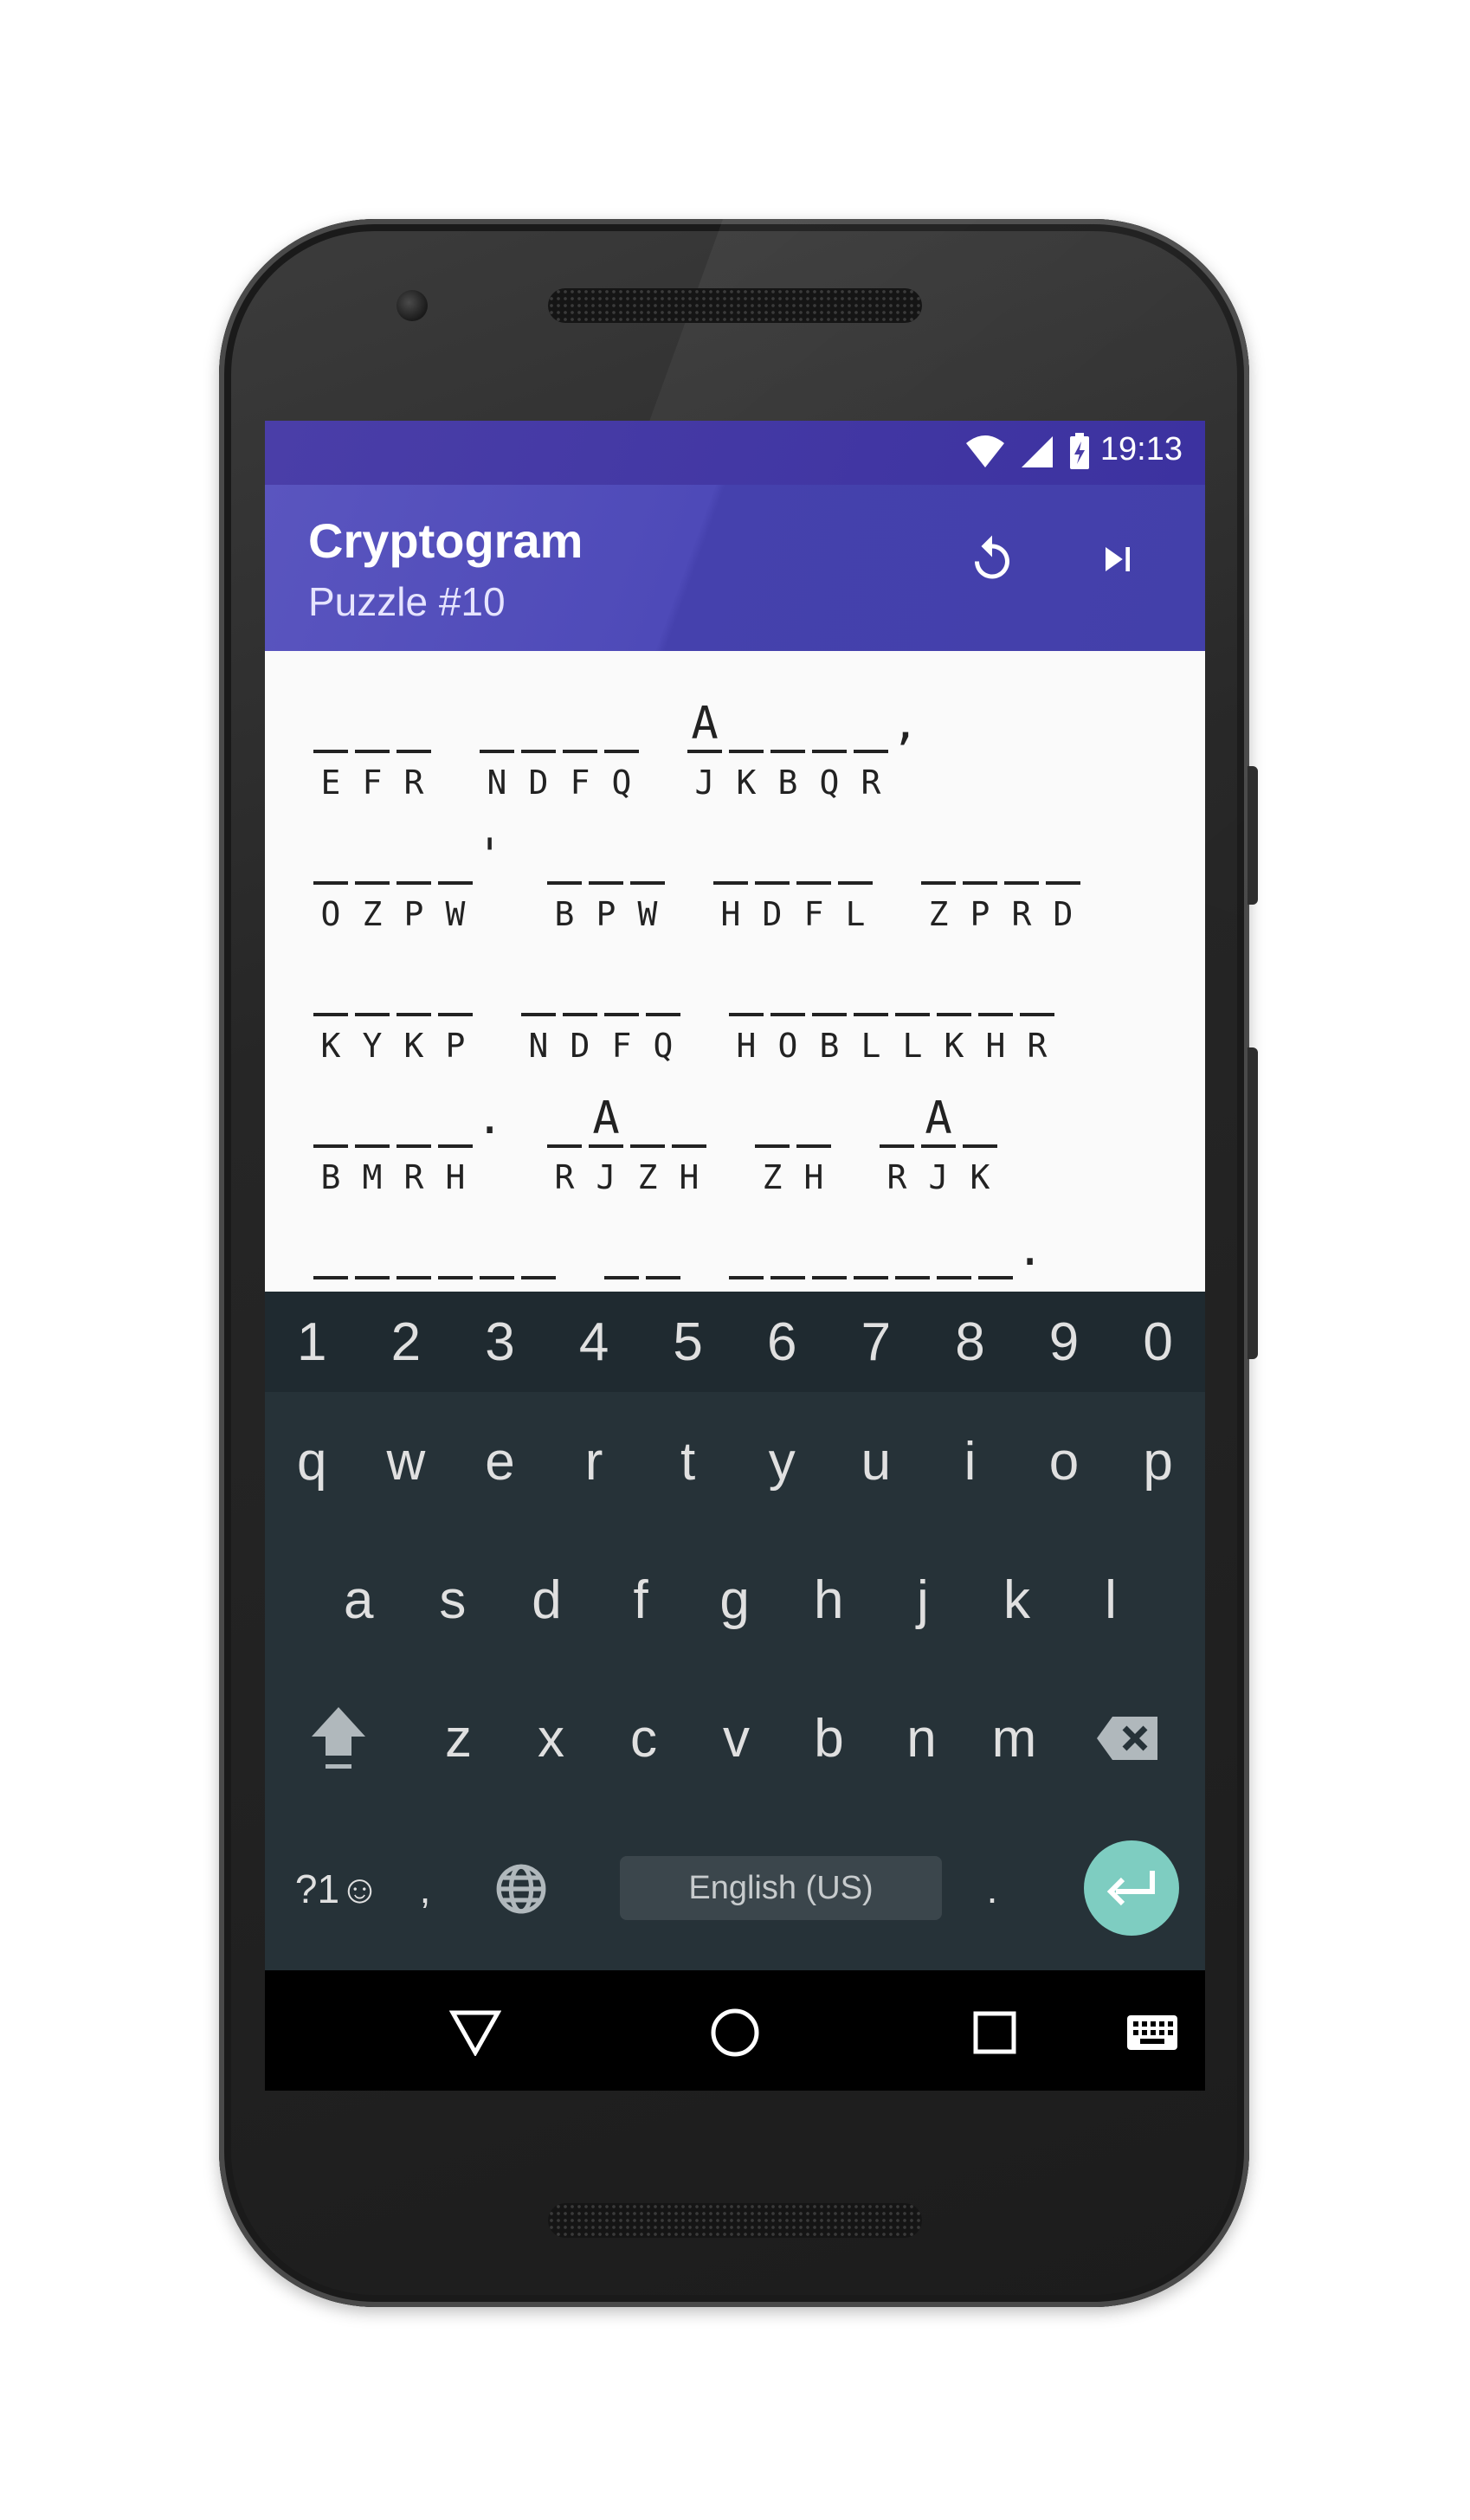 This screenshot has width=1470, height=2520. What do you see at coordinates (312, 1342) in the screenshot?
I see `key-1: 1` at bounding box center [312, 1342].